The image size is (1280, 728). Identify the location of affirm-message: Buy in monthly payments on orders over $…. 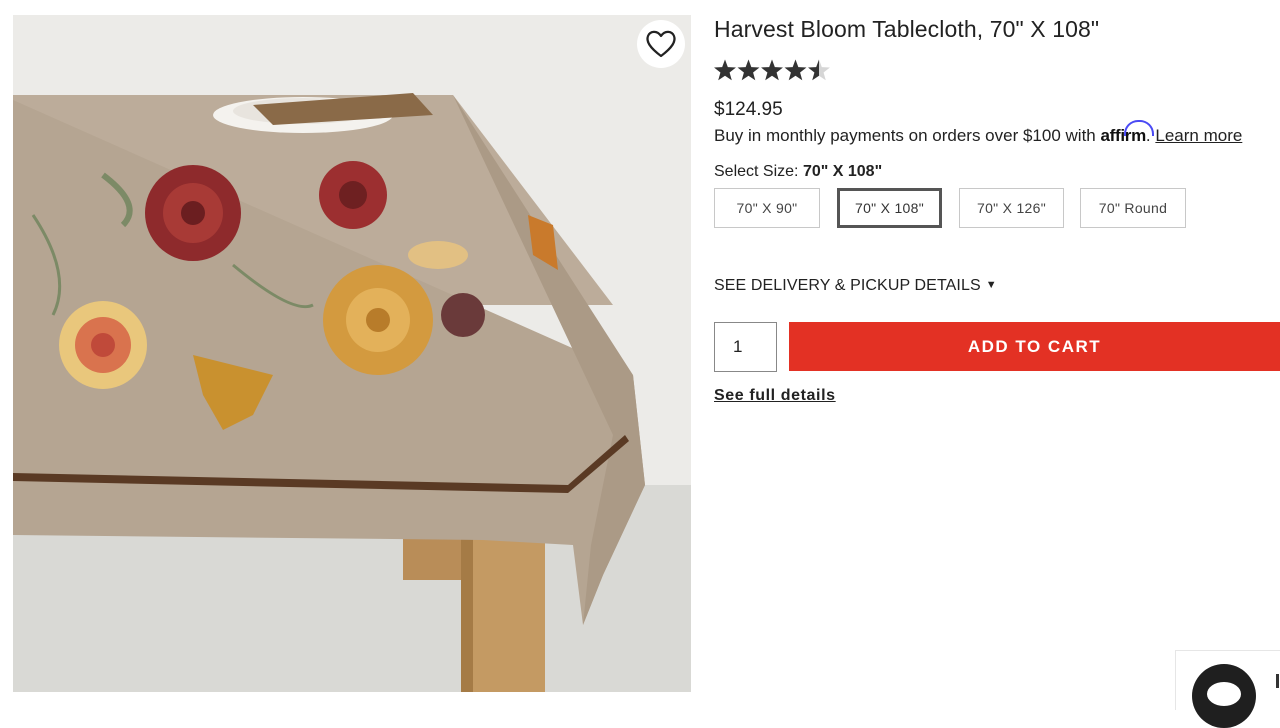
(978, 133).